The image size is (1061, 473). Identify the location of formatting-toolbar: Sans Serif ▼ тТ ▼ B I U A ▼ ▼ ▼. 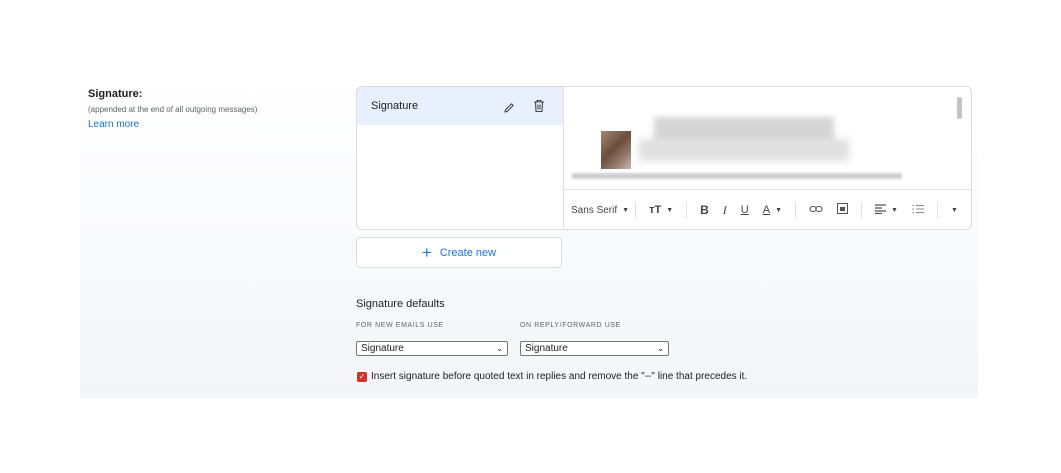
(767, 209).